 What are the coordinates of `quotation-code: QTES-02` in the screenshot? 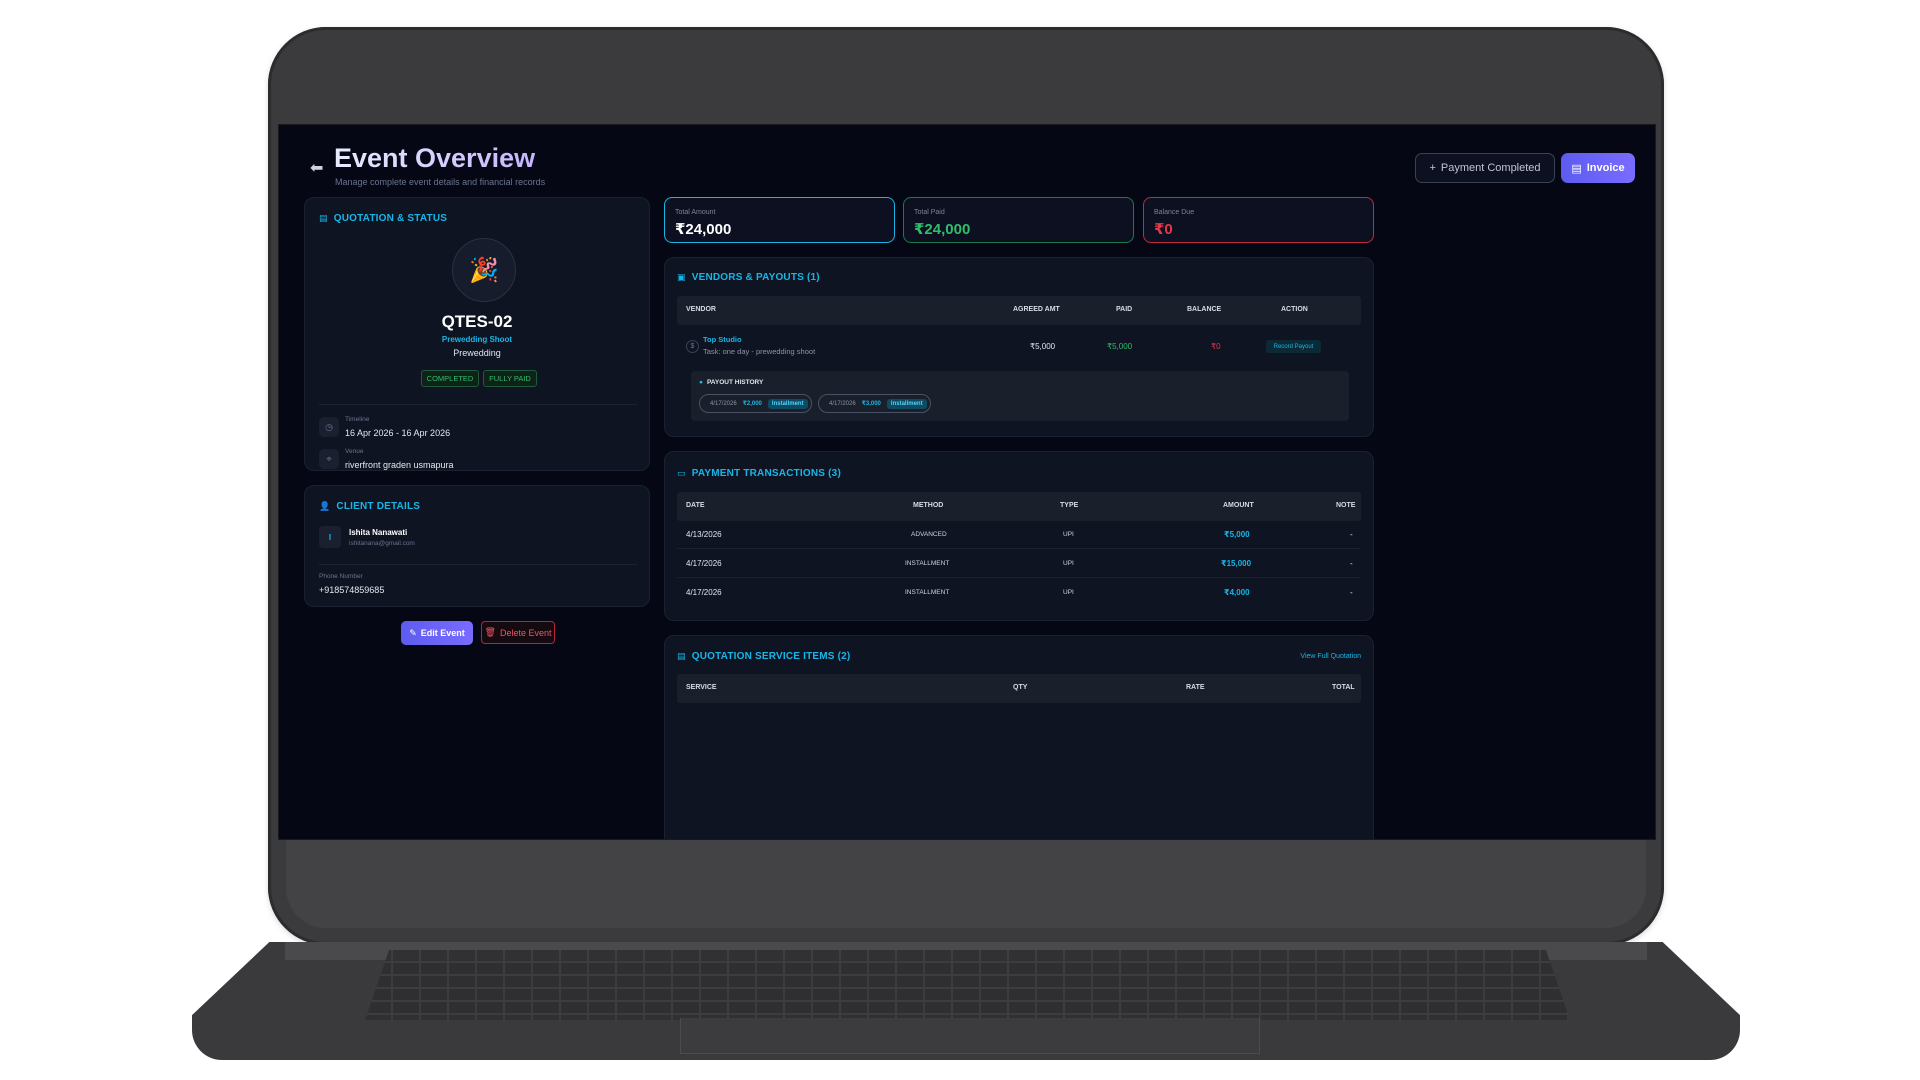 It's located at (477, 321).